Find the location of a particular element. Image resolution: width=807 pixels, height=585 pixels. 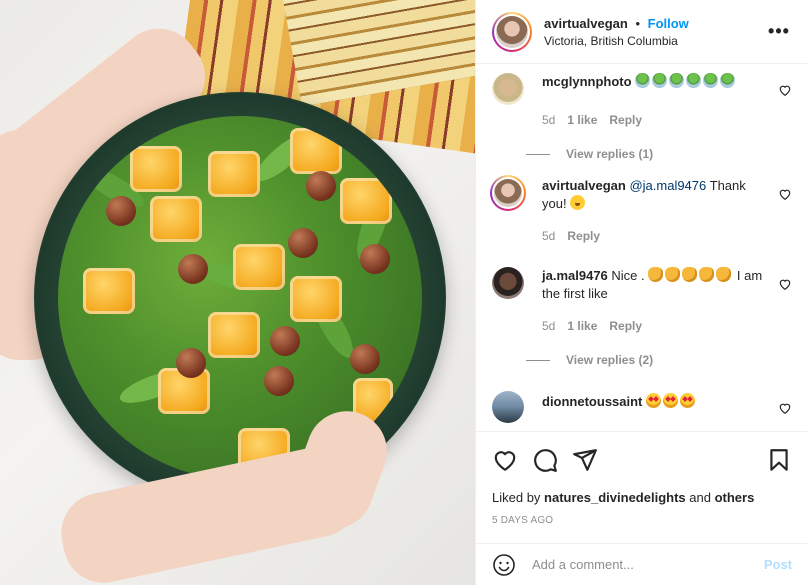

emoji-picker-icon is located at coordinates (504, 565).